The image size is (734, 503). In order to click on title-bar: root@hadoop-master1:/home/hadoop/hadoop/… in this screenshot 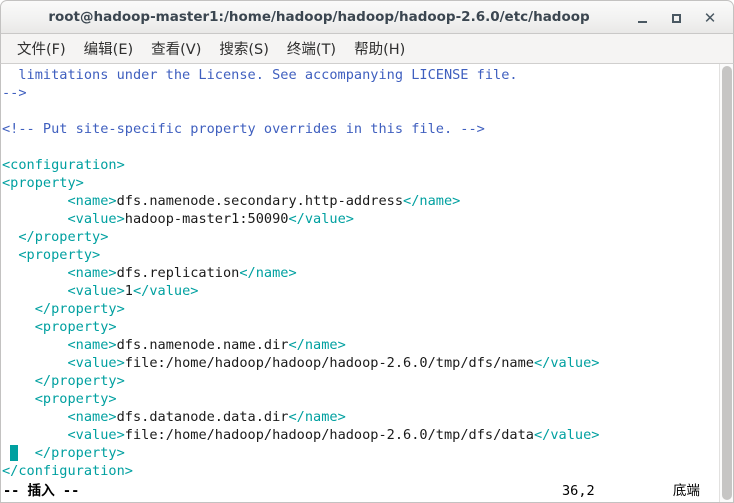, I will do `click(367, 17)`.